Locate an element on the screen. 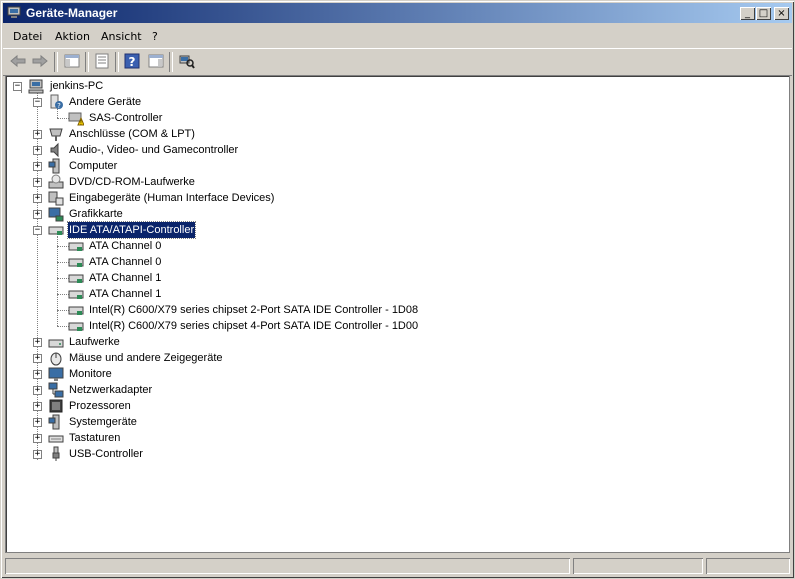  warning-device-icon: ! is located at coordinates (76, 119).